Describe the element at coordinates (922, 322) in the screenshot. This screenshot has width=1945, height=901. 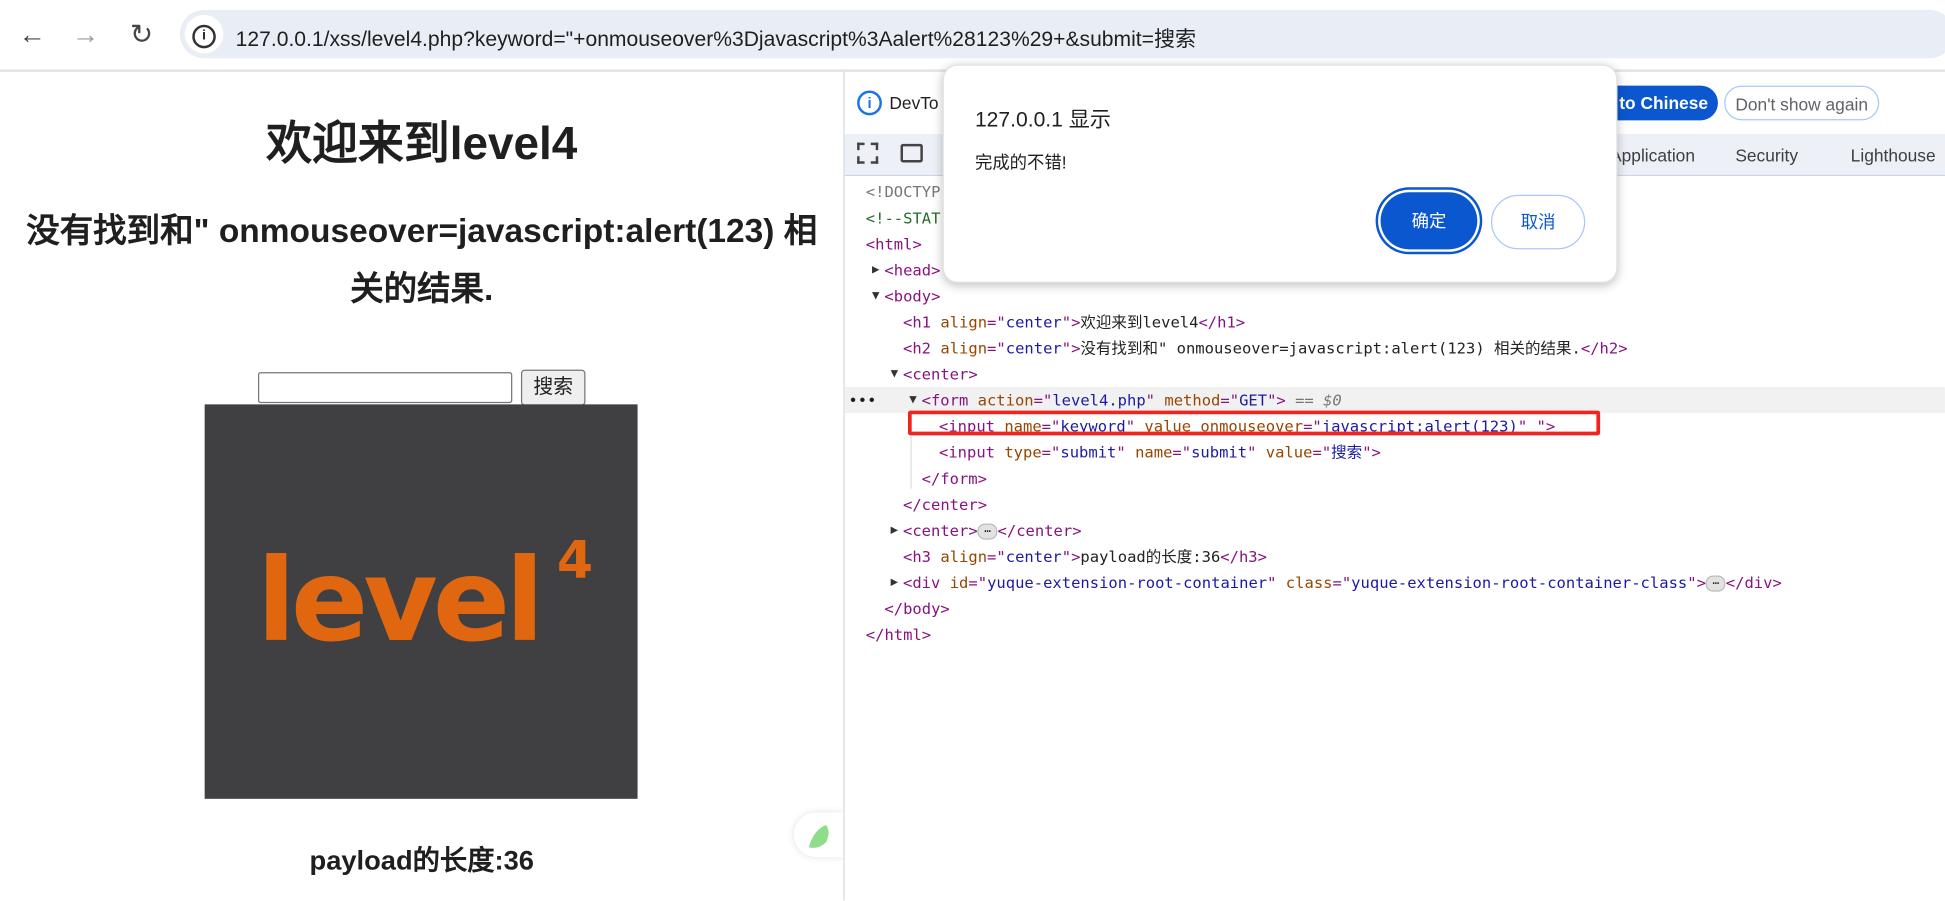
I see `code-token: <h1` at that location.